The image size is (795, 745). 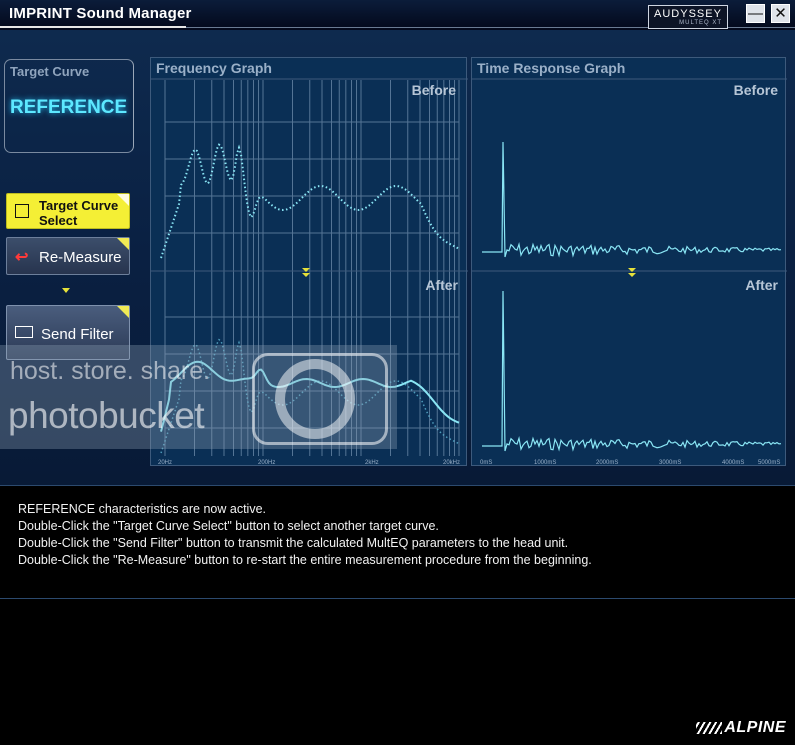 I want to click on frequency-tick-20hz: 20Hz, so click(x=165, y=463).